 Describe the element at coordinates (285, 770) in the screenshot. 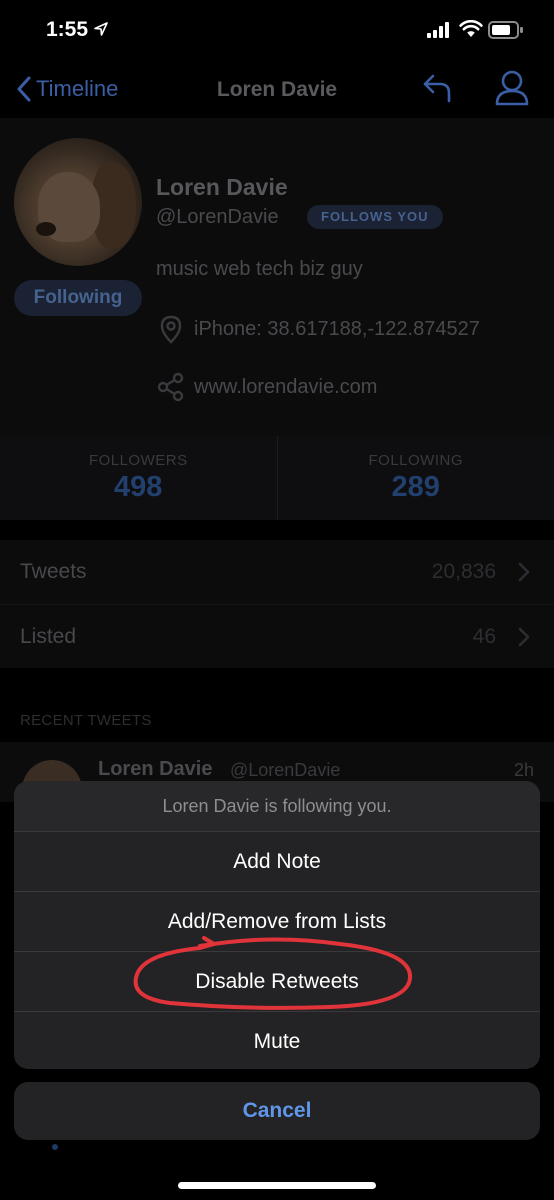

I see `tweet-author-handle: @LorenDavie` at that location.